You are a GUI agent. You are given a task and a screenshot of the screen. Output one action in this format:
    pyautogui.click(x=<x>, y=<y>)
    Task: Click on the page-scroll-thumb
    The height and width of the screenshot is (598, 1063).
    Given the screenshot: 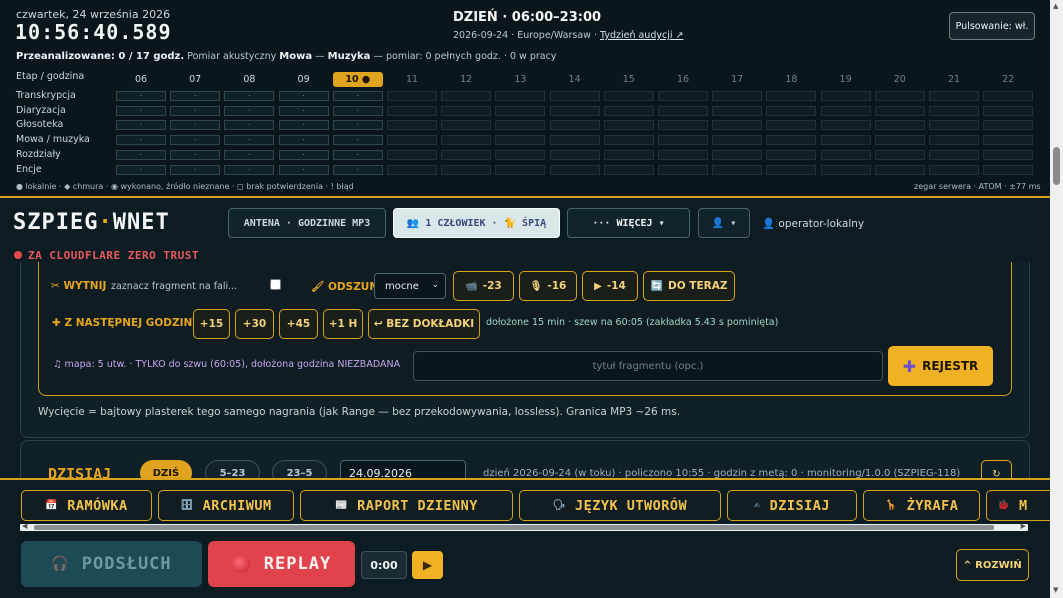 What is the action you would take?
    pyautogui.click(x=1056, y=166)
    